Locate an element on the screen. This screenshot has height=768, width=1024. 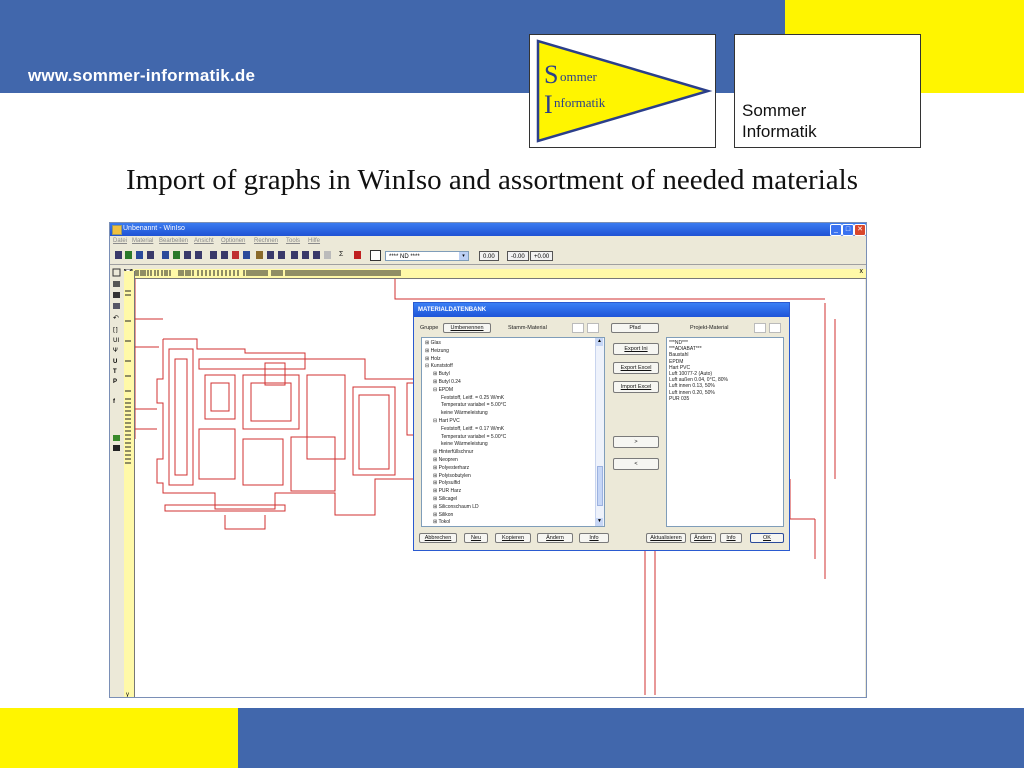
menu-optionen: Optionen is located at coordinates (233, 241).